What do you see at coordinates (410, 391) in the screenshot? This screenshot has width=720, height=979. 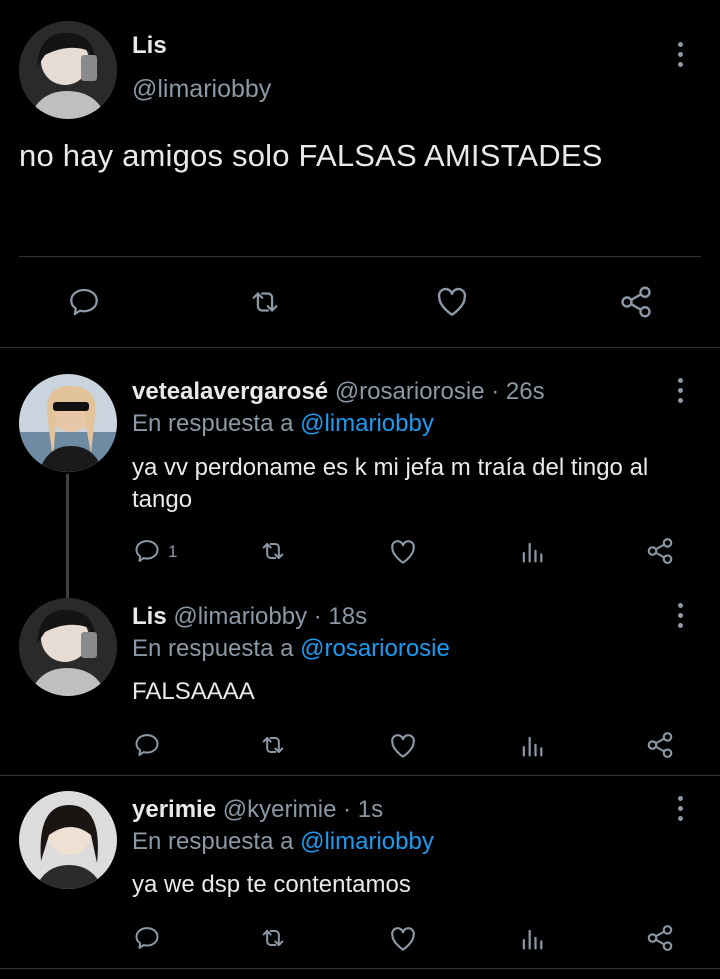 I see `author-handle: @rosariorosie` at bounding box center [410, 391].